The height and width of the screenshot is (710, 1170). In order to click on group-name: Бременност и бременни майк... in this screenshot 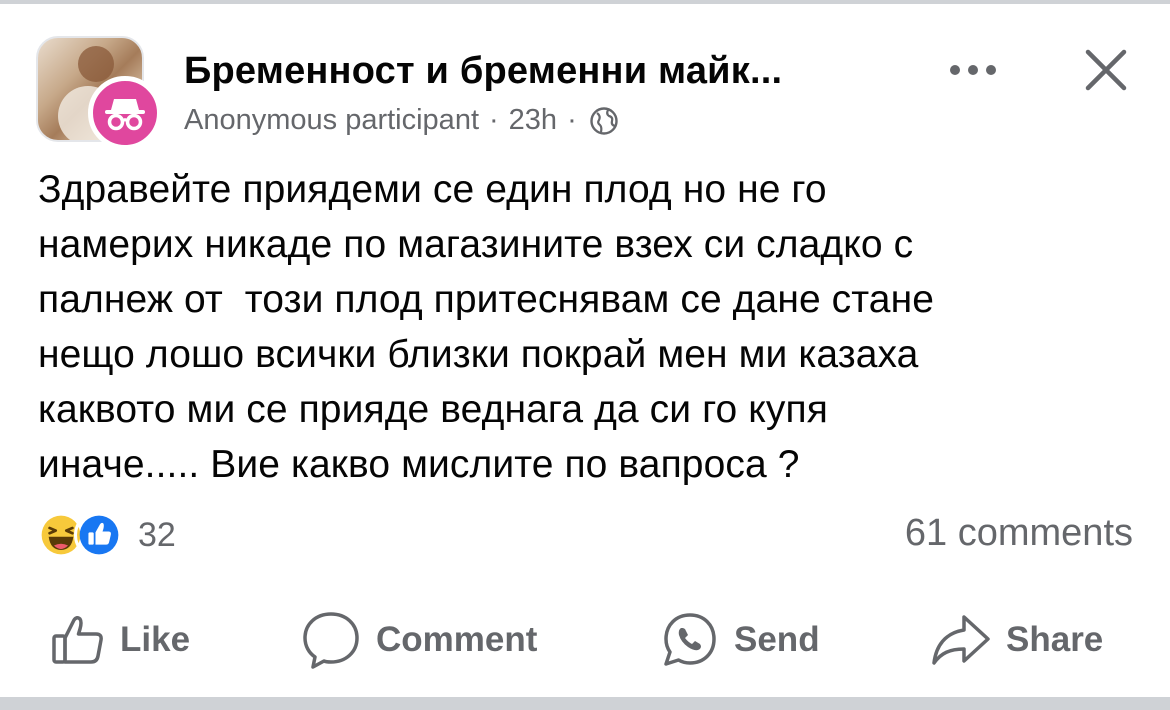, I will do `click(483, 71)`.